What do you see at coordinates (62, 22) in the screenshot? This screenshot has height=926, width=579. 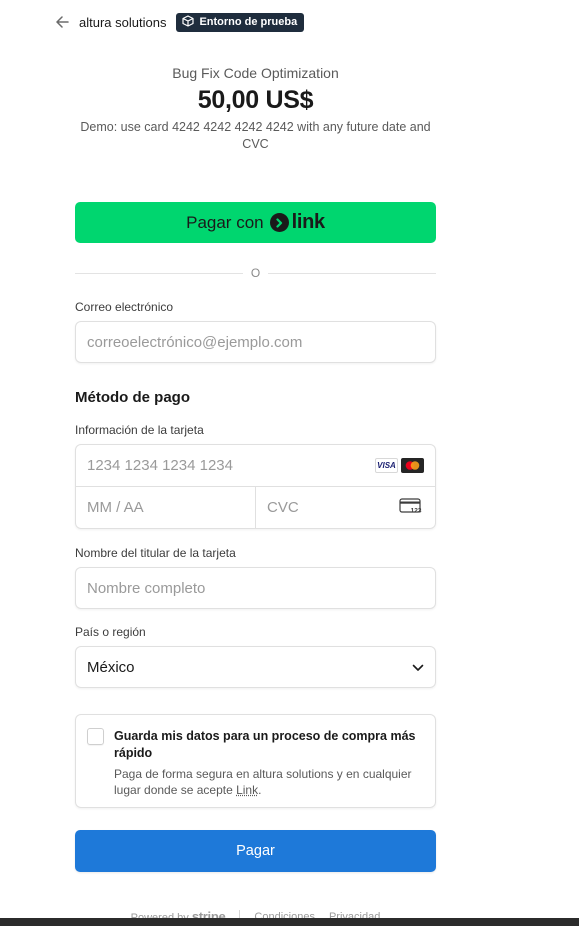 I see `back-arrow-icon` at bounding box center [62, 22].